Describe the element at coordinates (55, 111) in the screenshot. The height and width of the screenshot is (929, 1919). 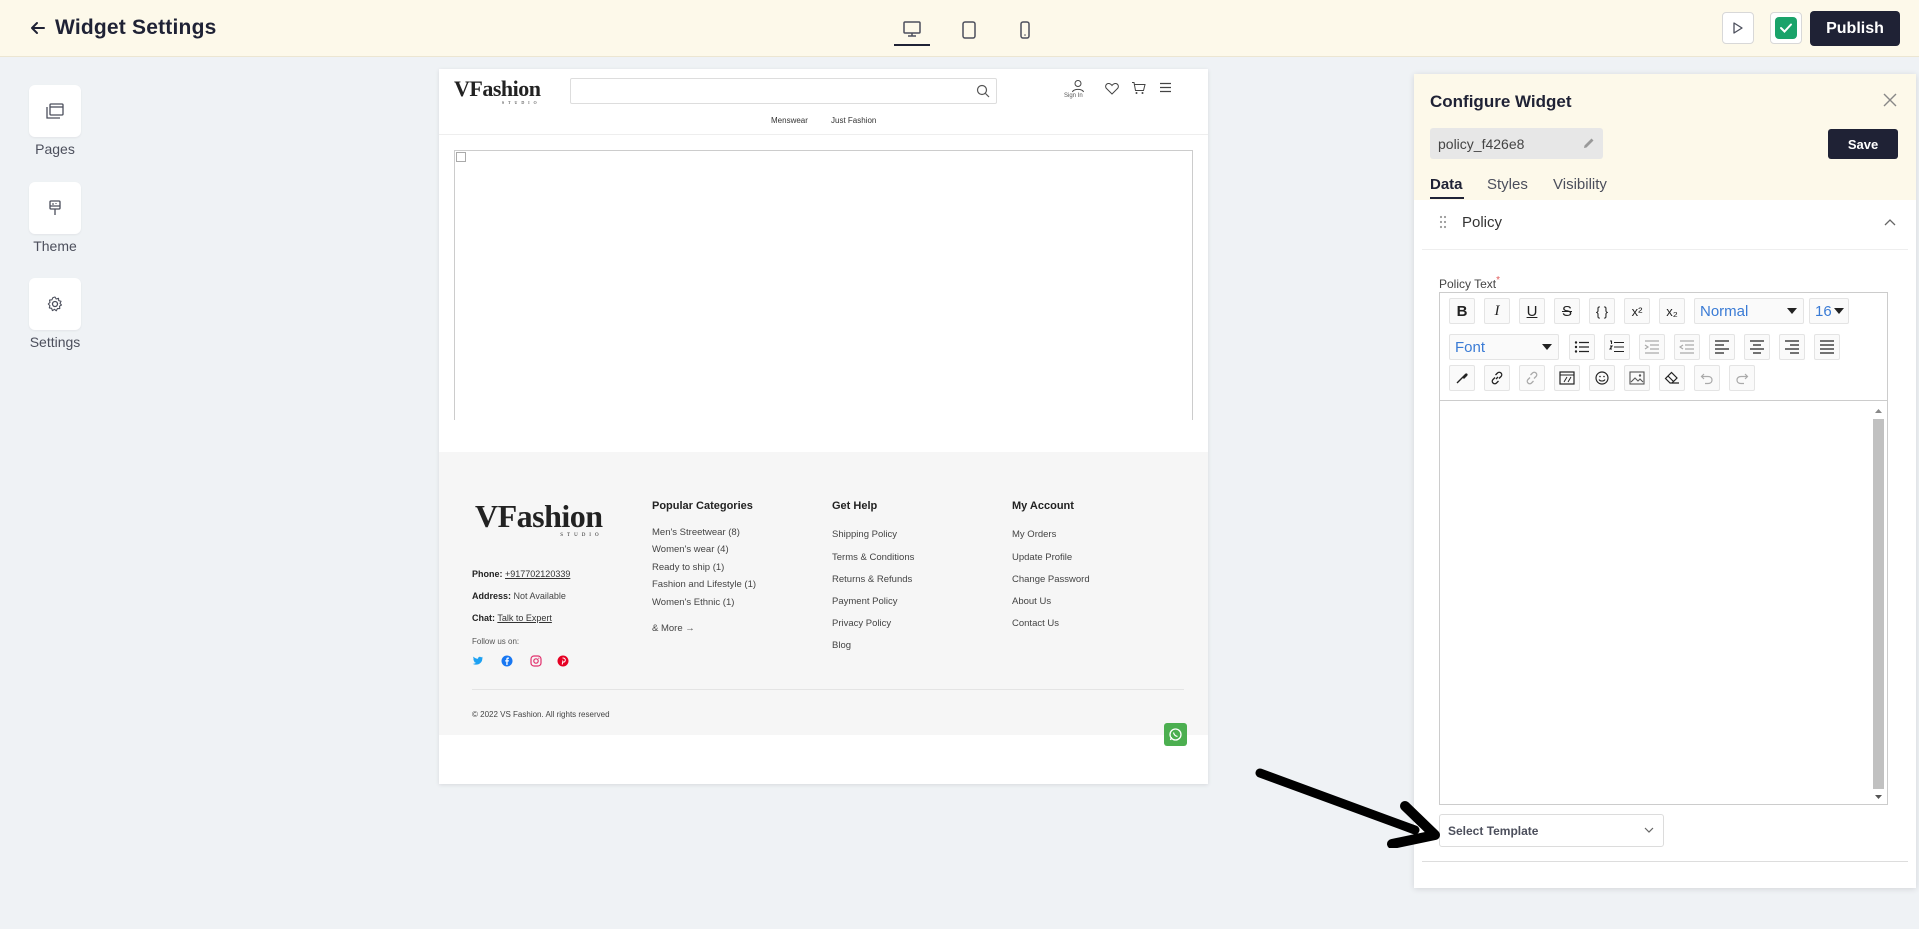
I see `sidebar-item-pages` at that location.